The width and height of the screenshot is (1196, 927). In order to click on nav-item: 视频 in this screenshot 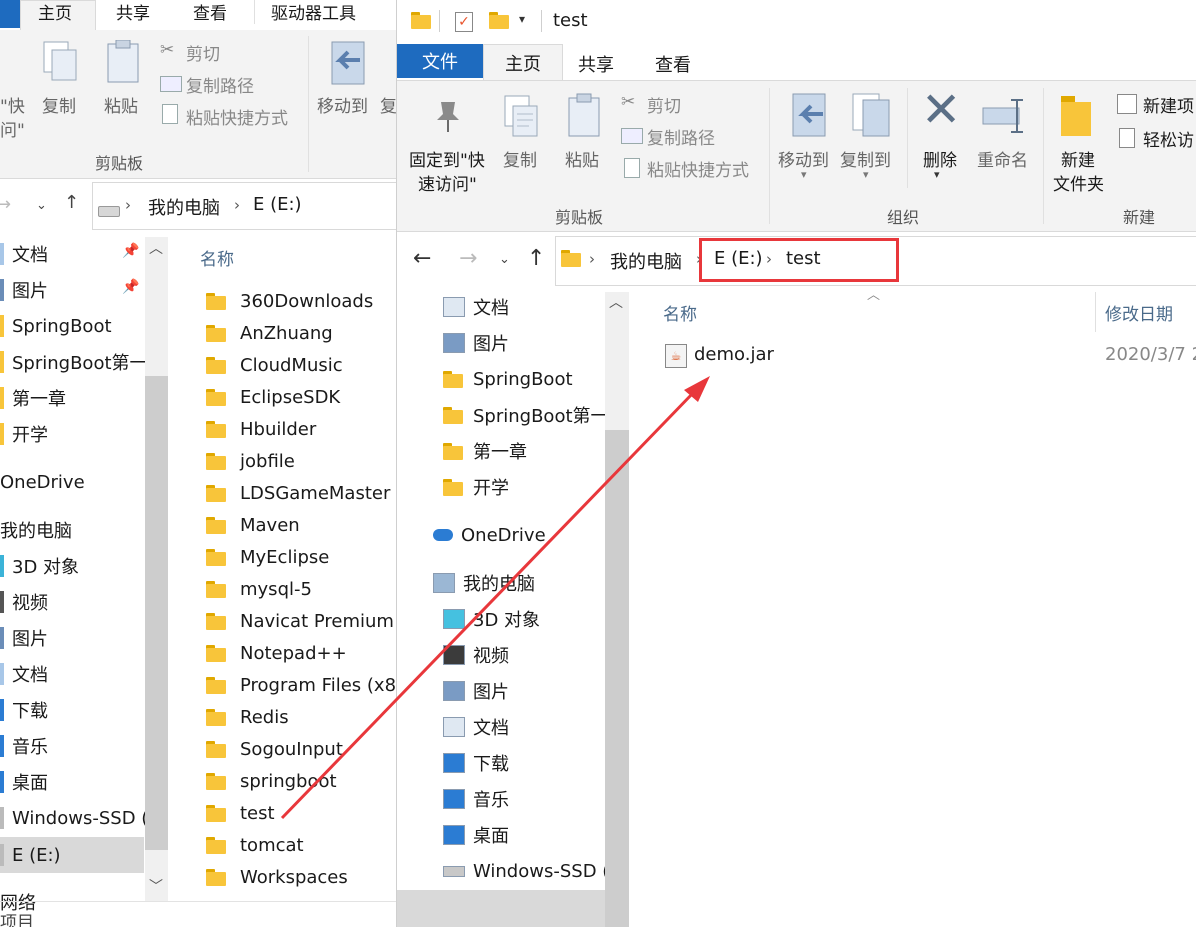, I will do `click(476, 655)`.